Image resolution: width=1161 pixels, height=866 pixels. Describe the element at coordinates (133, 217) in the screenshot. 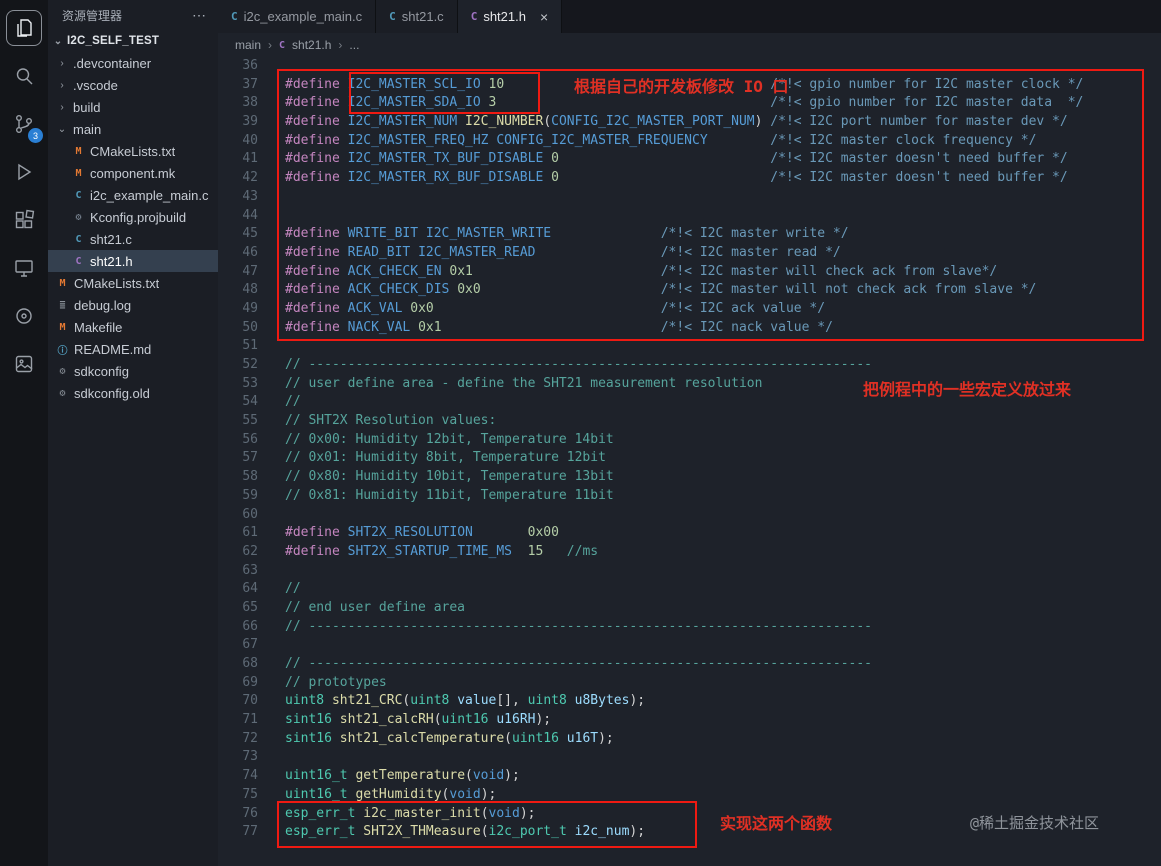

I see `file-tree-item-Kconfig.projbuild: ⚙ Kconfig.projbuild` at that location.